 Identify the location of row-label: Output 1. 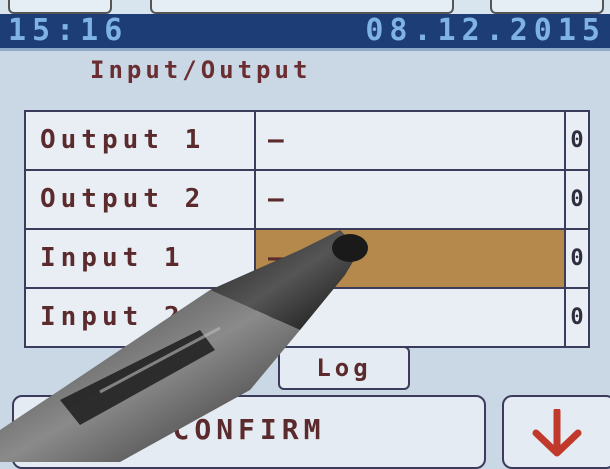
(141, 140).